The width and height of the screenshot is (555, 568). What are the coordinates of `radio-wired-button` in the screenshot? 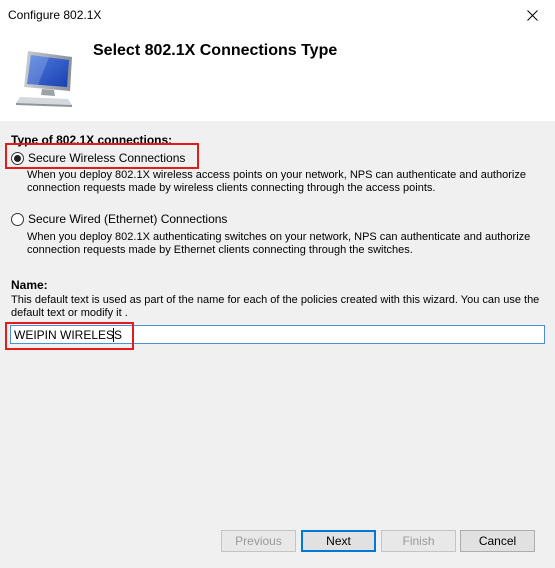 It's located at (17, 219).